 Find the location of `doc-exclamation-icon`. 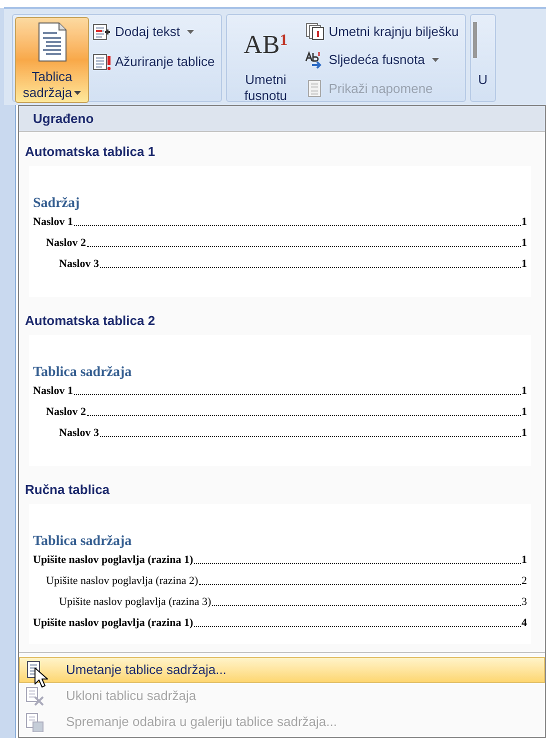

doc-exclamation-icon is located at coordinates (101, 62).